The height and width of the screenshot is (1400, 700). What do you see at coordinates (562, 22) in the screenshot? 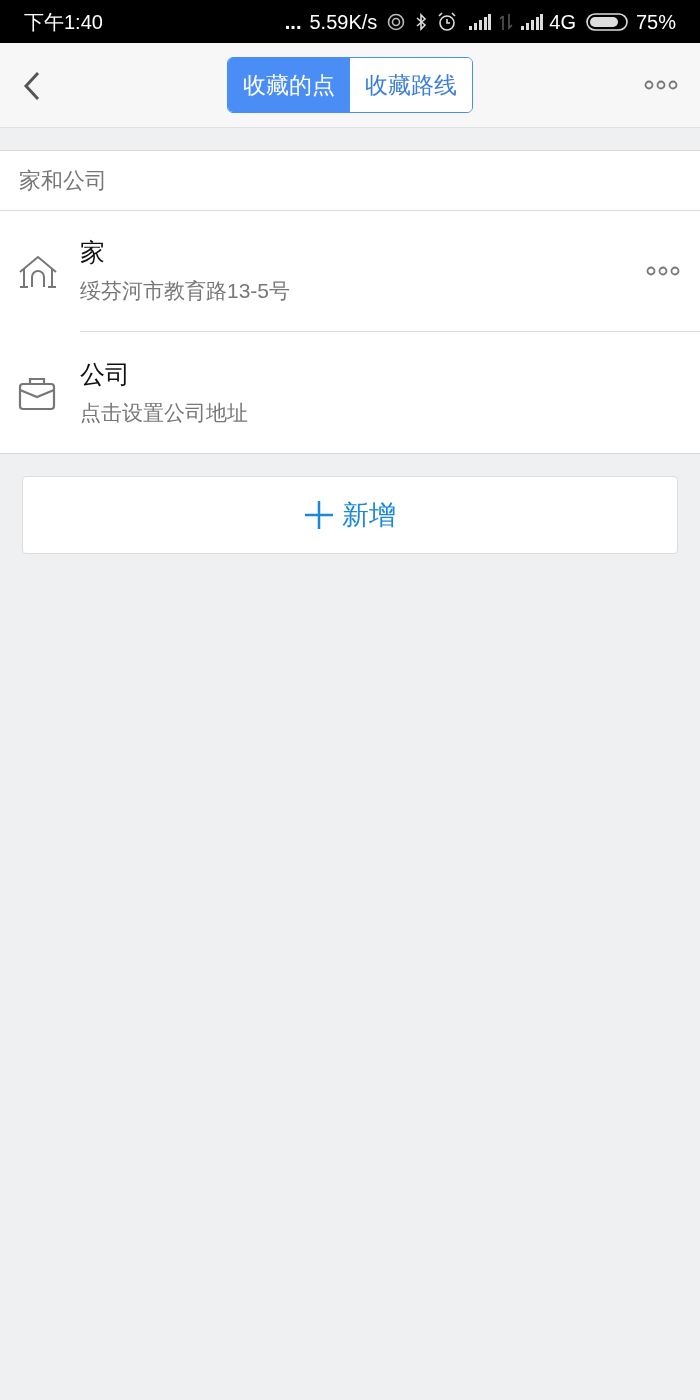
I see `network-type: 4G` at bounding box center [562, 22].